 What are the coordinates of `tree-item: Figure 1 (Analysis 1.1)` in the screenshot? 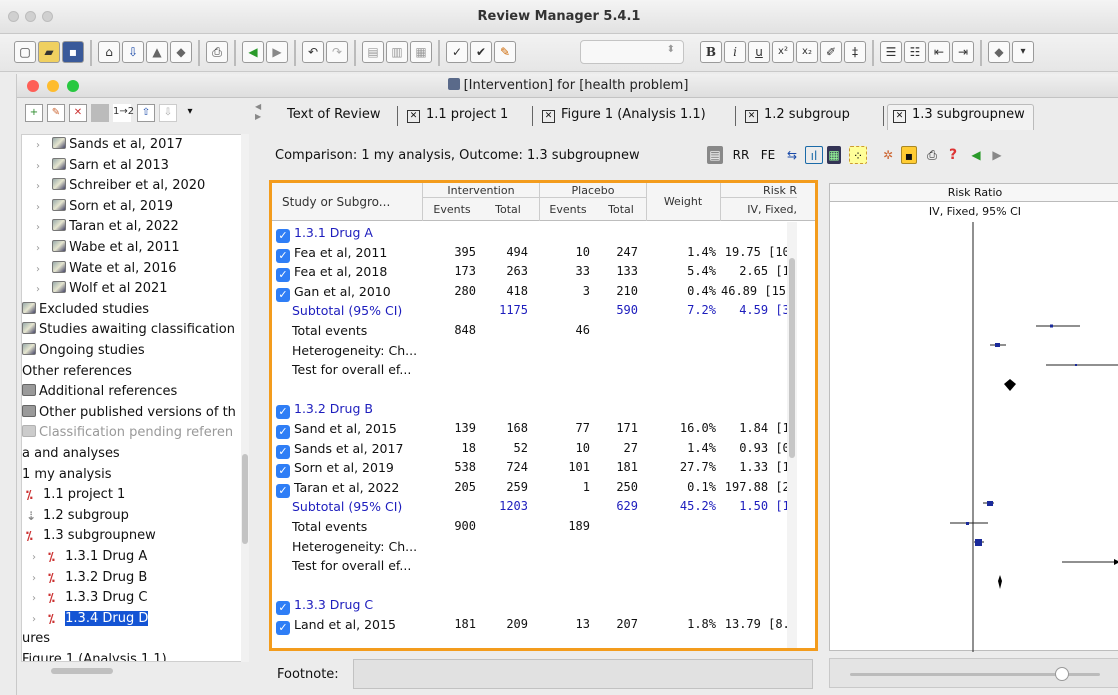 It's located at (94, 655).